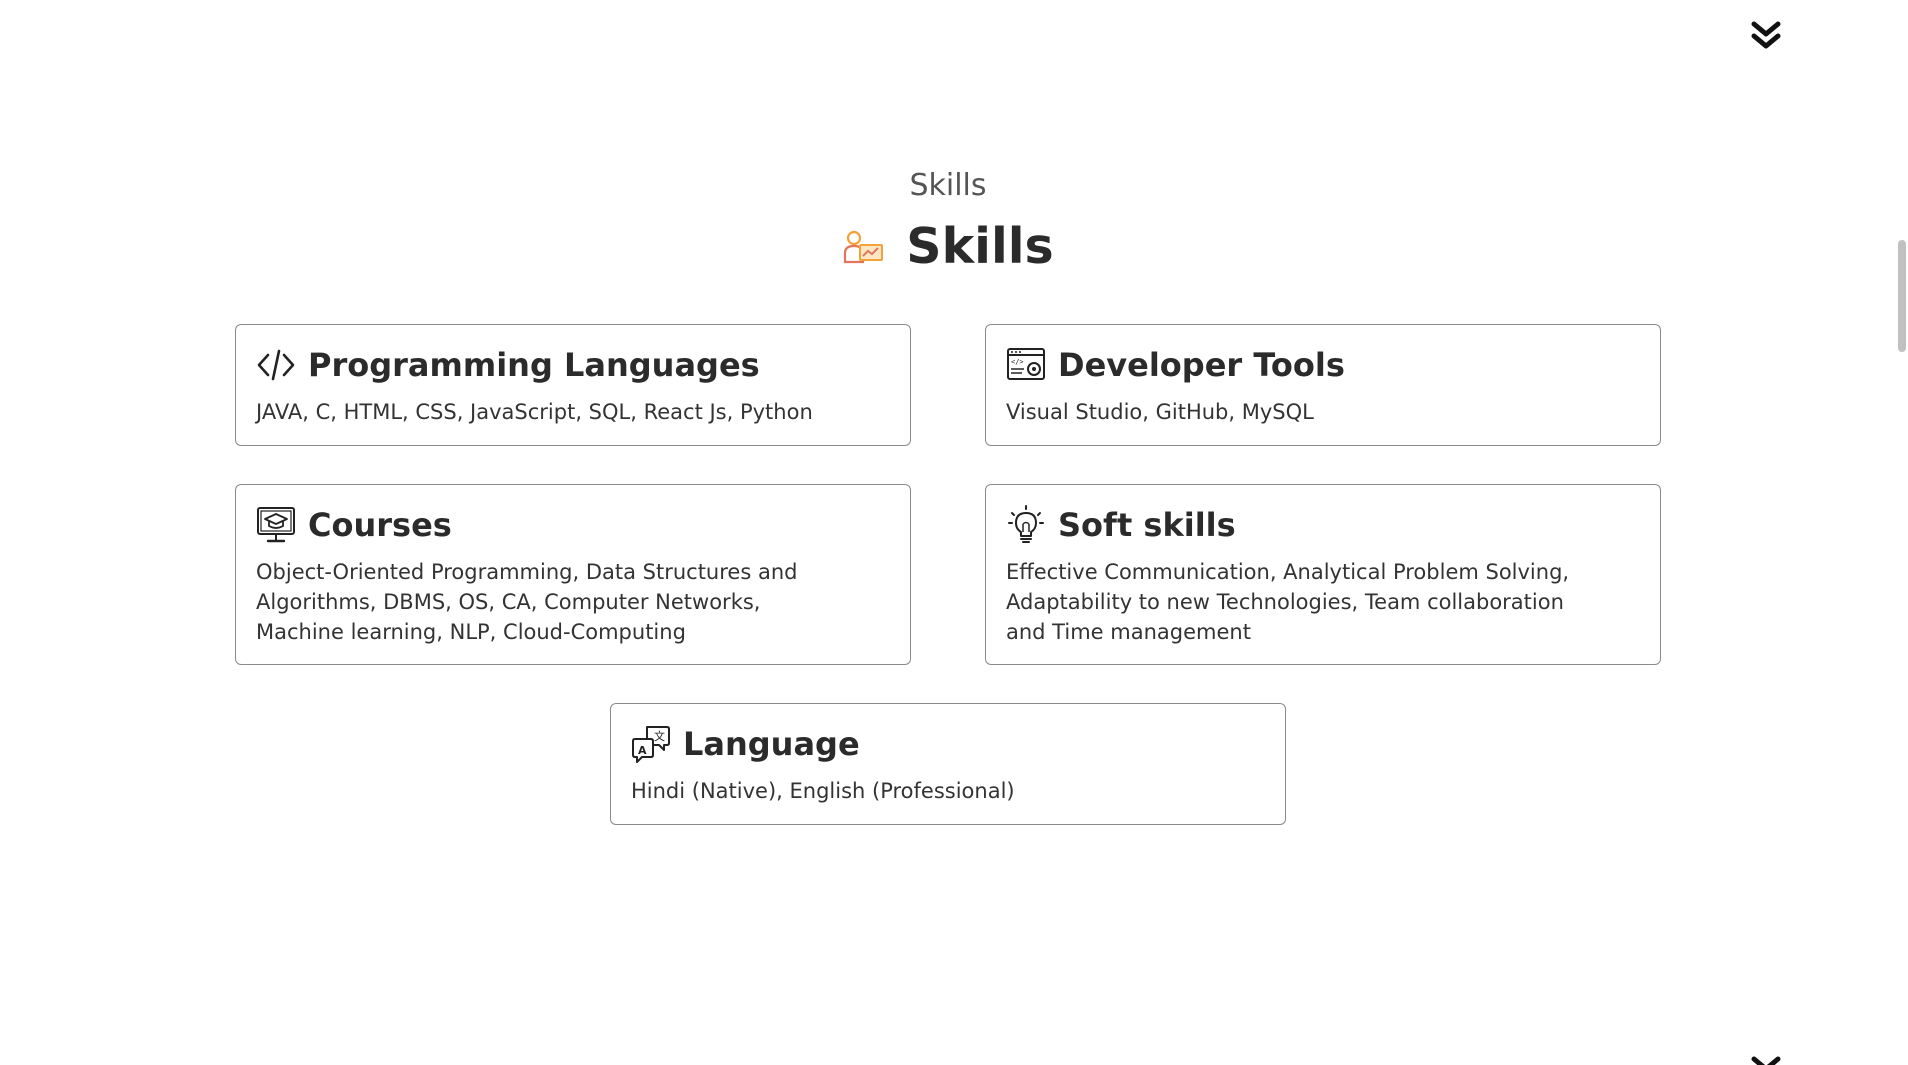 This screenshot has height=1065, width=1908. I want to click on card-title: Programming Languages, so click(534, 365).